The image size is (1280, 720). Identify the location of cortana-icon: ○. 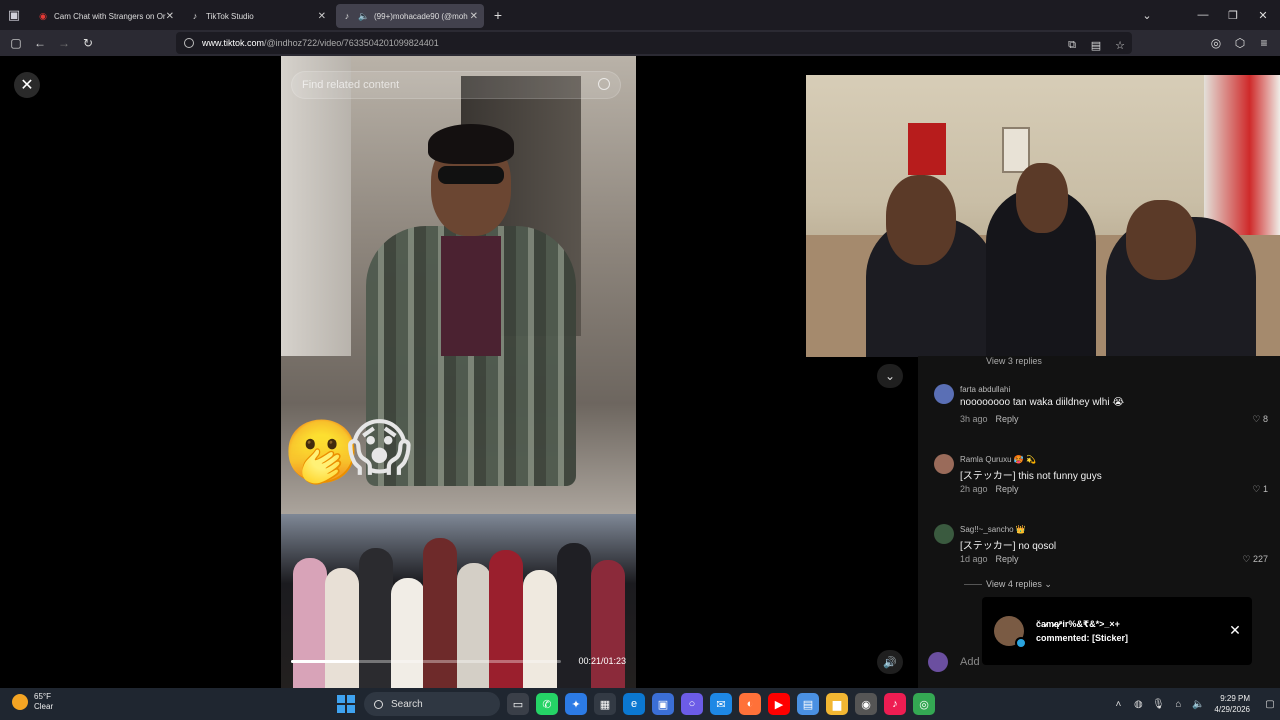
(692, 704).